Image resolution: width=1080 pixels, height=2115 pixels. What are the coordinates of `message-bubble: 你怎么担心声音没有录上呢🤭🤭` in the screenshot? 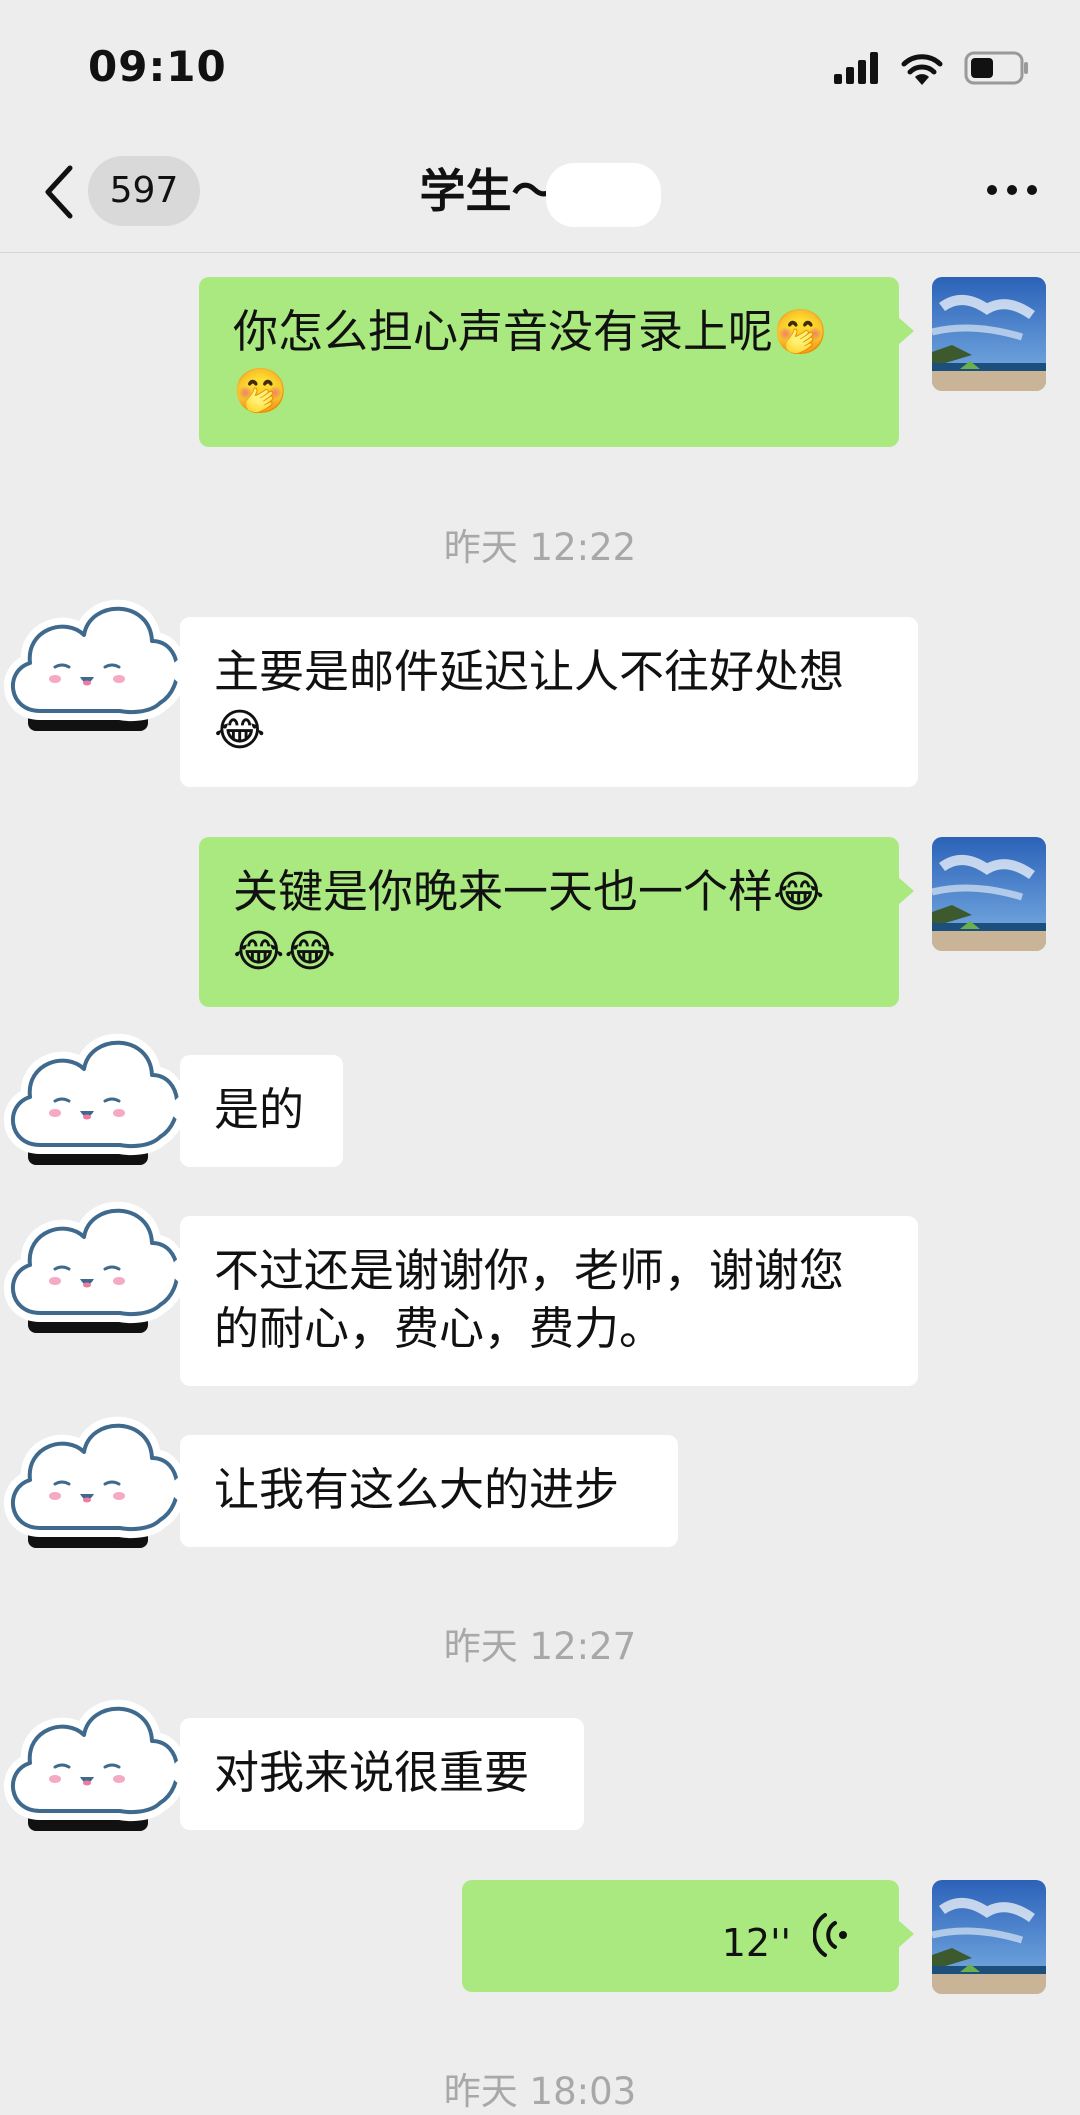 It's located at (556, 362).